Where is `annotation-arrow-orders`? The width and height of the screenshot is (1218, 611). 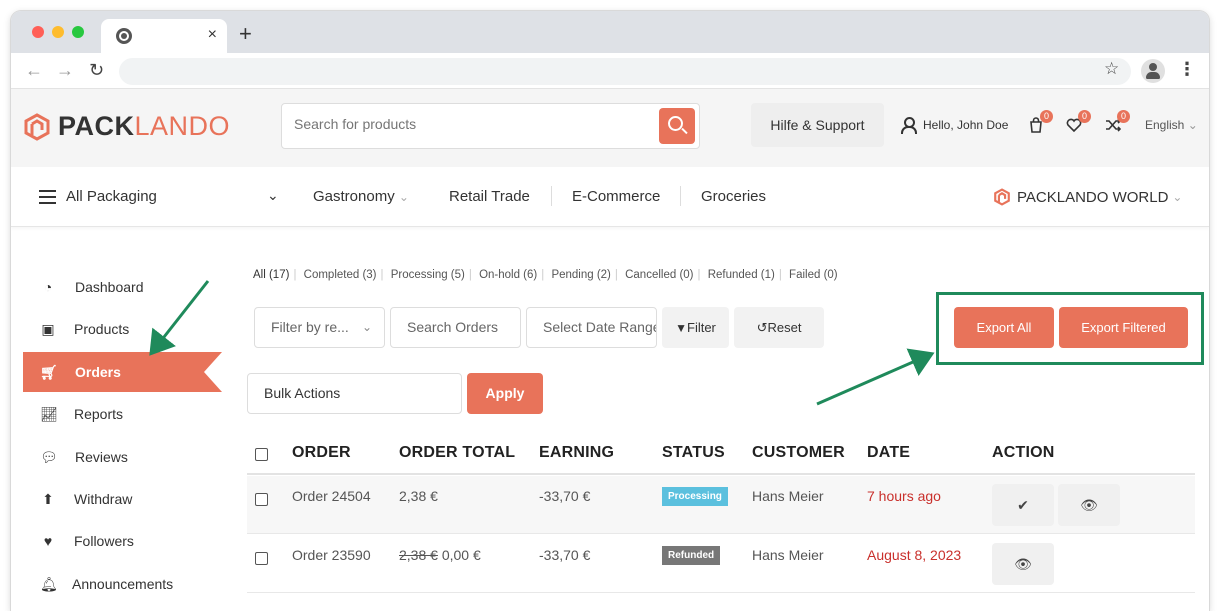 annotation-arrow-orders is located at coordinates (179, 318).